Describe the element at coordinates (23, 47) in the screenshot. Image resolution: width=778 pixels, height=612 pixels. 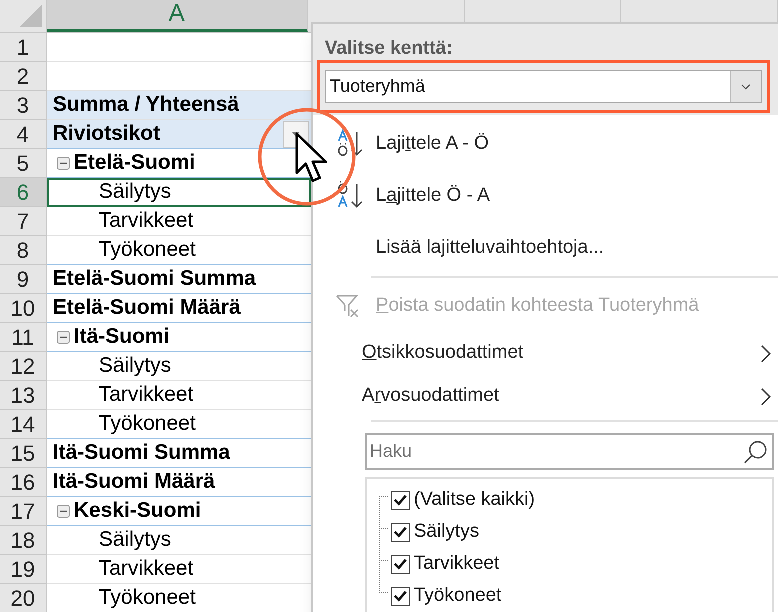
I see `row-number: 1` at that location.